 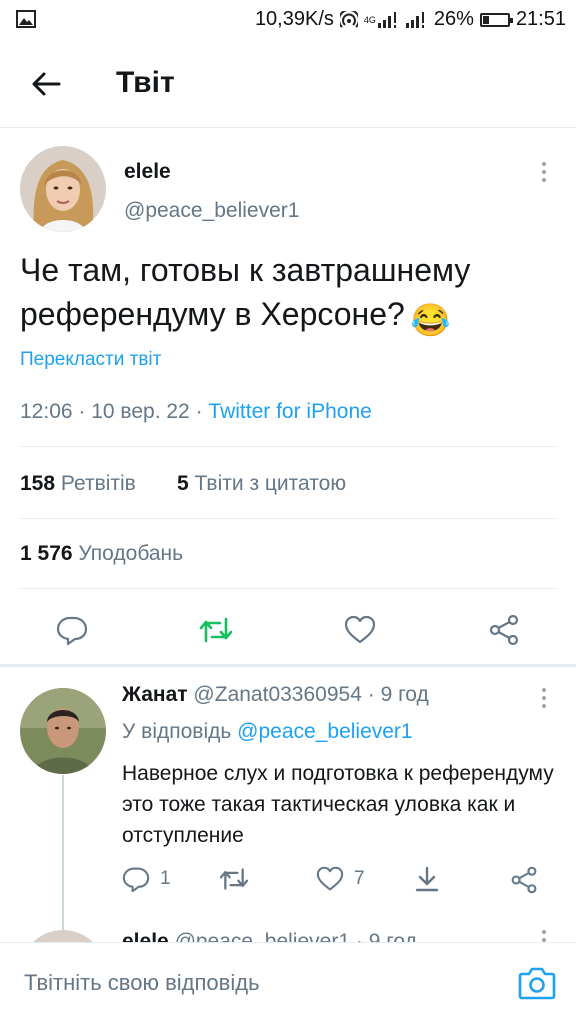 I want to click on retweet-stats: 158 Ретвітів, so click(x=78, y=484).